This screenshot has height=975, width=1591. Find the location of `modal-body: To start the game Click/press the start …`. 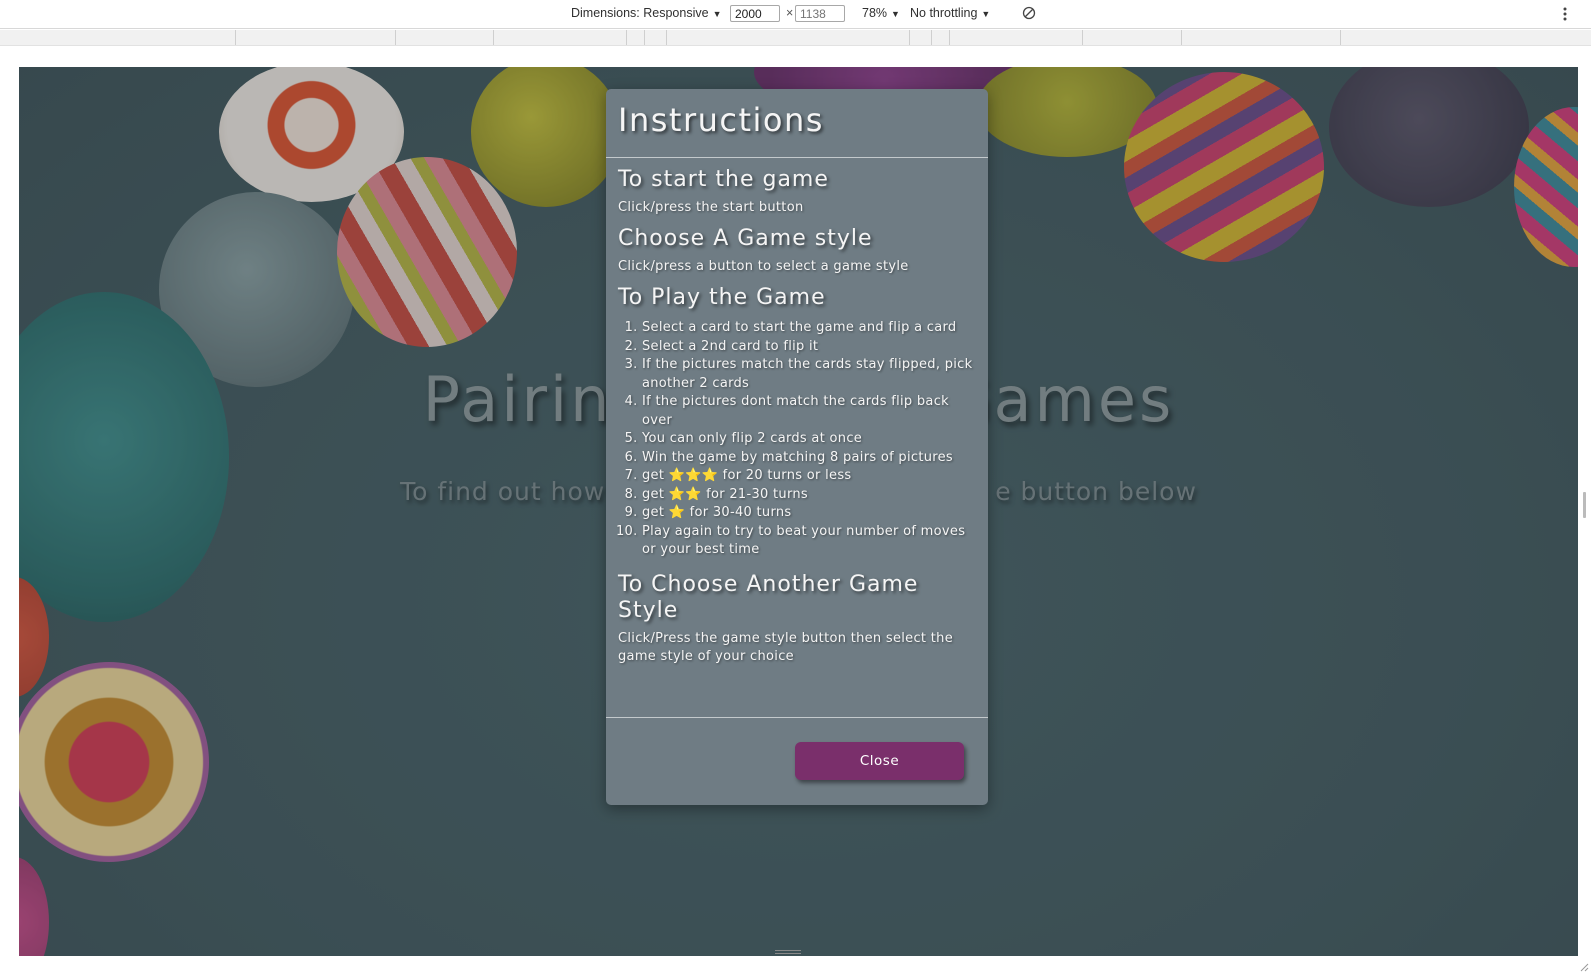

modal-body: To start the game Click/press the start … is located at coordinates (797, 416).